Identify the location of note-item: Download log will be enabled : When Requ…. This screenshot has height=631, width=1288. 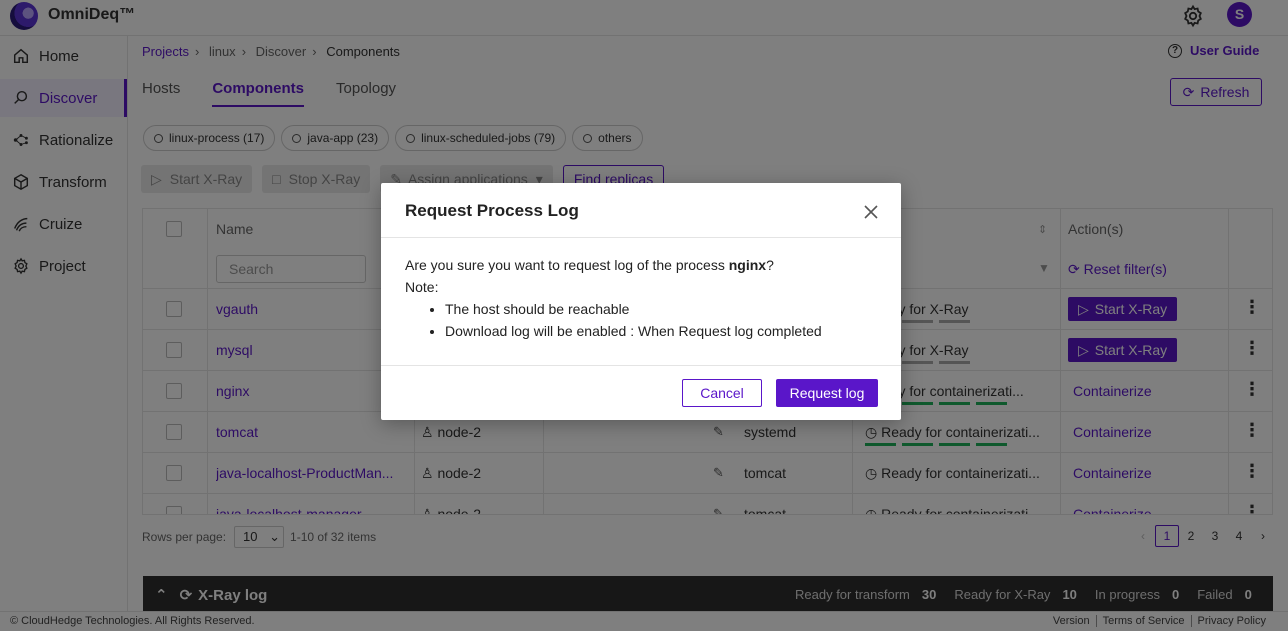
(633, 331).